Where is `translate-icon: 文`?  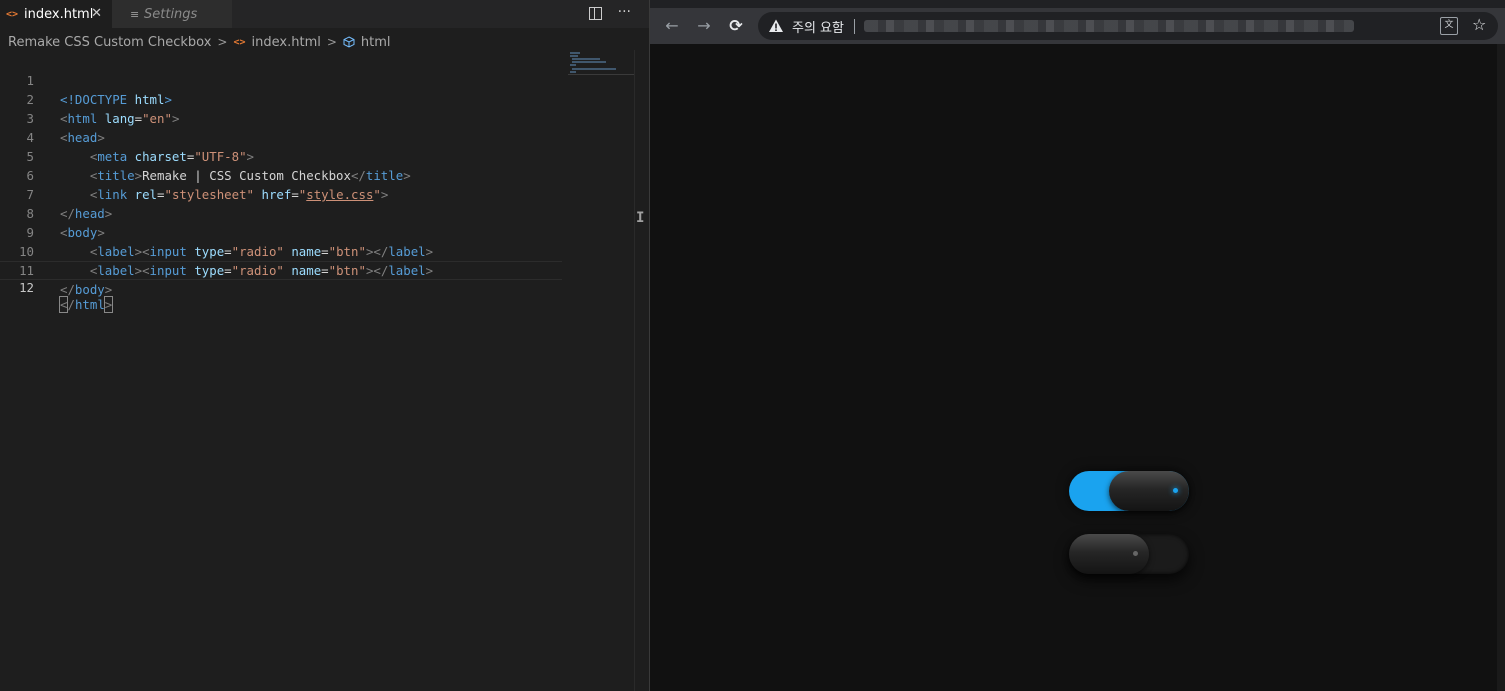
translate-icon: 文 is located at coordinates (1449, 26).